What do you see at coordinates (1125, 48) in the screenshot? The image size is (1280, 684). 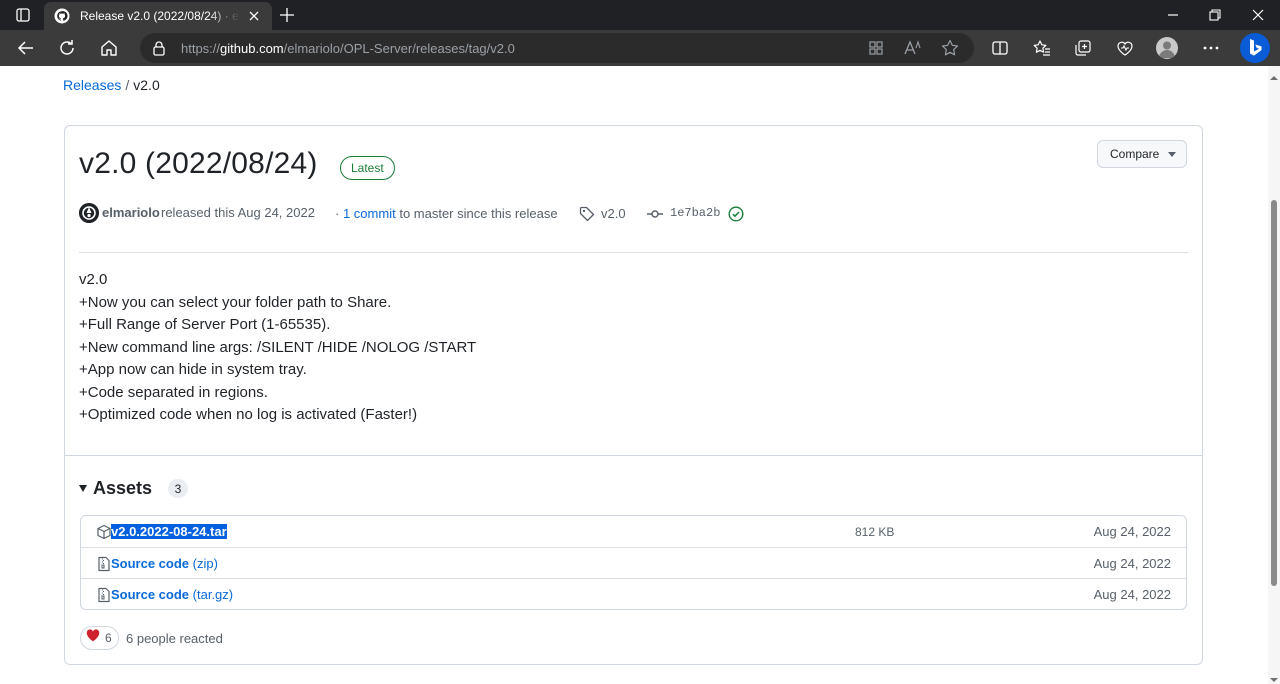 I see `browser-essentials-icon` at bounding box center [1125, 48].